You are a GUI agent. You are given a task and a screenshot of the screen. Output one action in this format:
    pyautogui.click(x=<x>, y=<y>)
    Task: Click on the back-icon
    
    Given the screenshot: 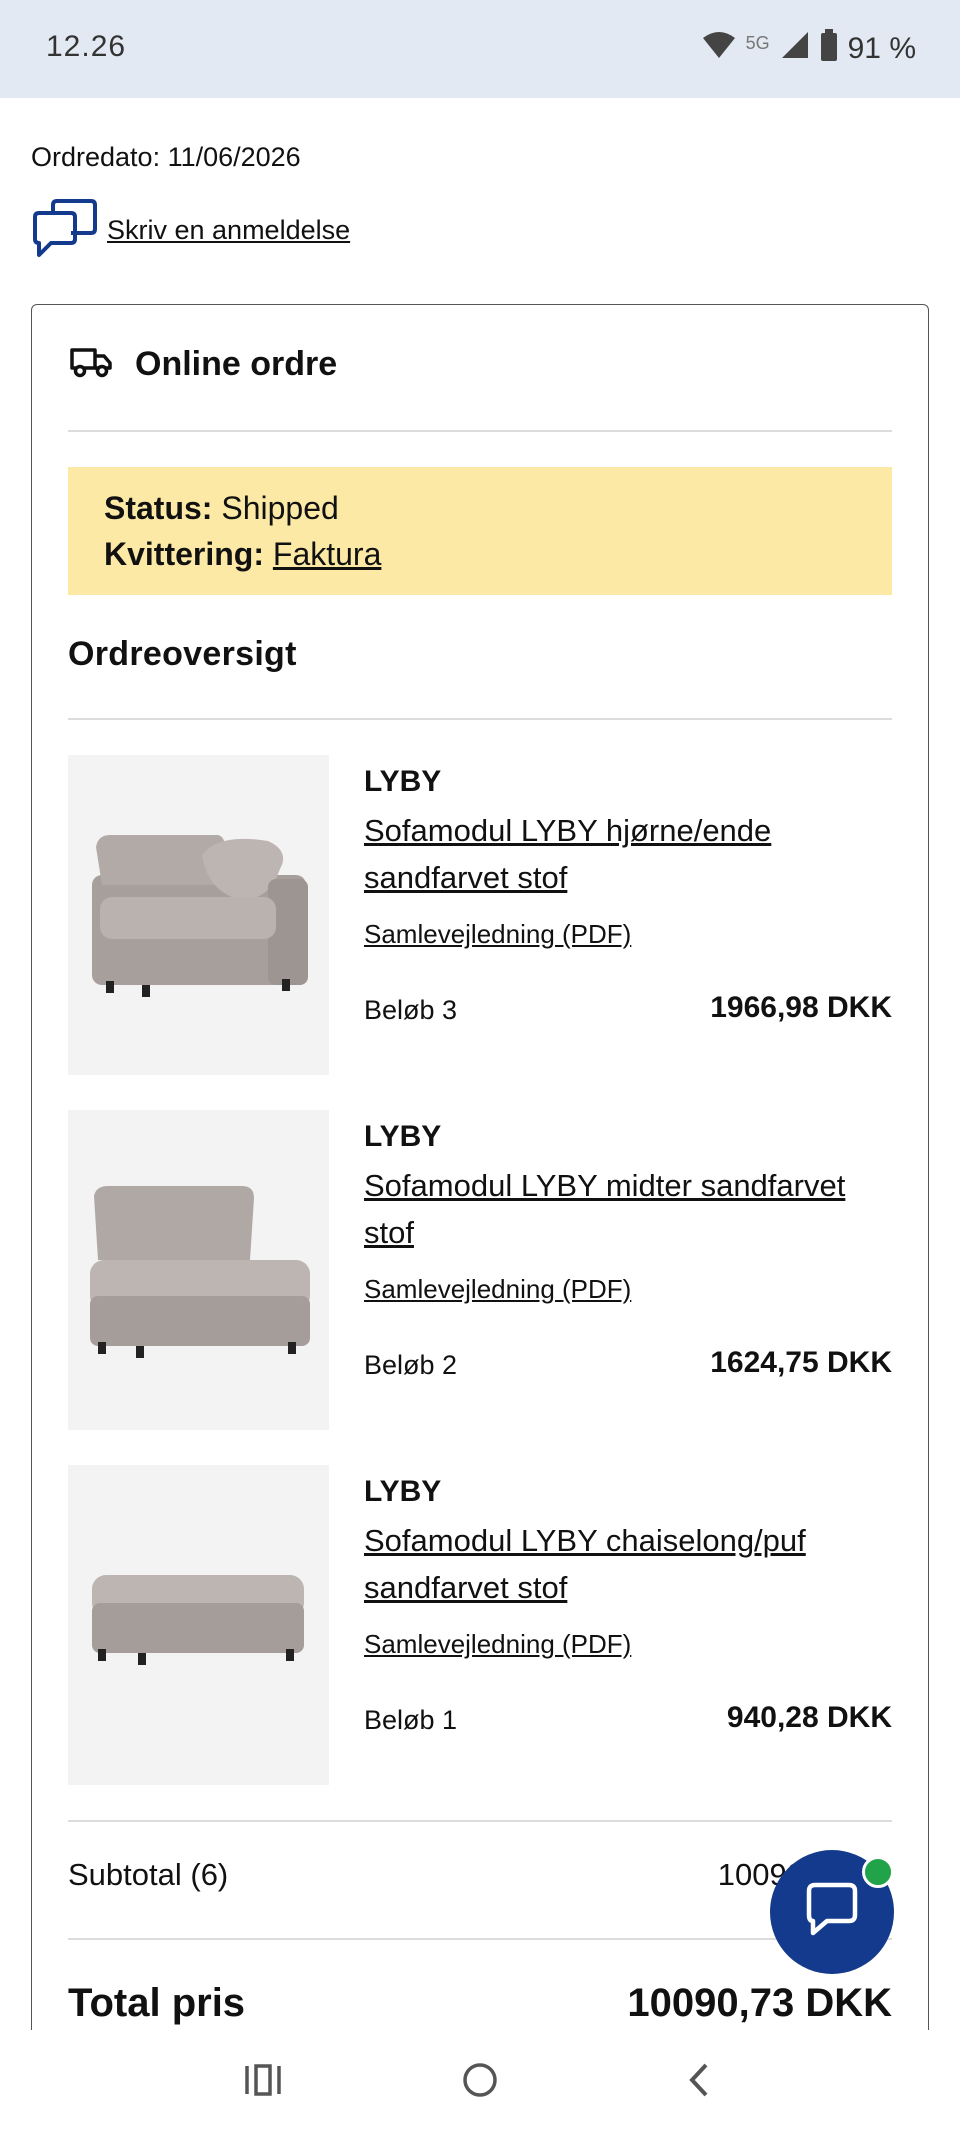 What is the action you would take?
    pyautogui.click(x=698, y=2082)
    